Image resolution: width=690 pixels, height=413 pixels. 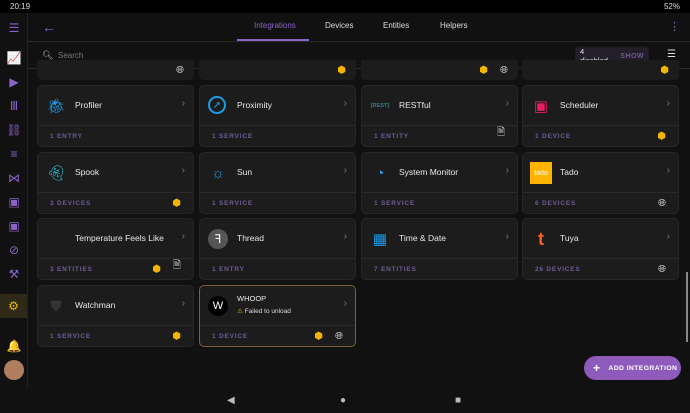 I want to click on card-count-link: 6 DEVICES, so click(x=555, y=203).